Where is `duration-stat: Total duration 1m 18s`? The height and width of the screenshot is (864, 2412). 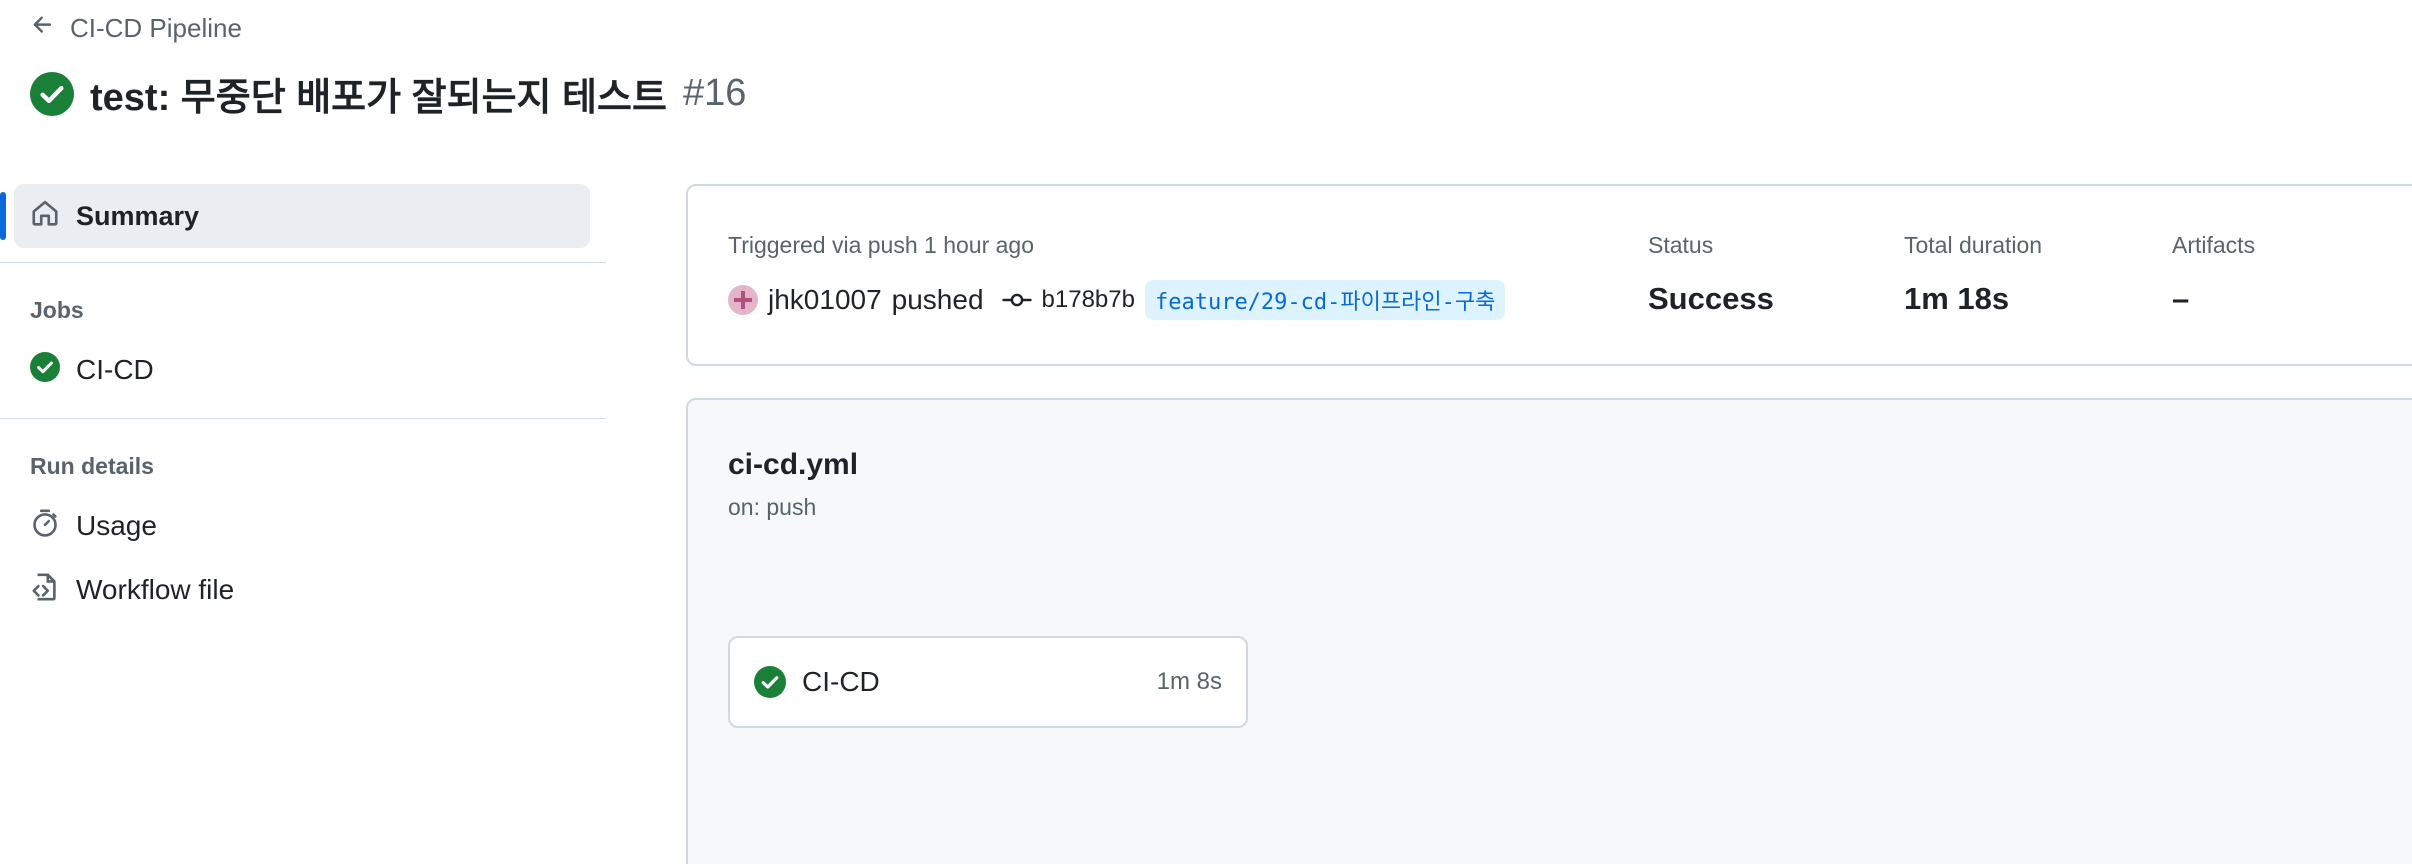
duration-stat: Total duration 1m 18s is located at coordinates (1973, 274).